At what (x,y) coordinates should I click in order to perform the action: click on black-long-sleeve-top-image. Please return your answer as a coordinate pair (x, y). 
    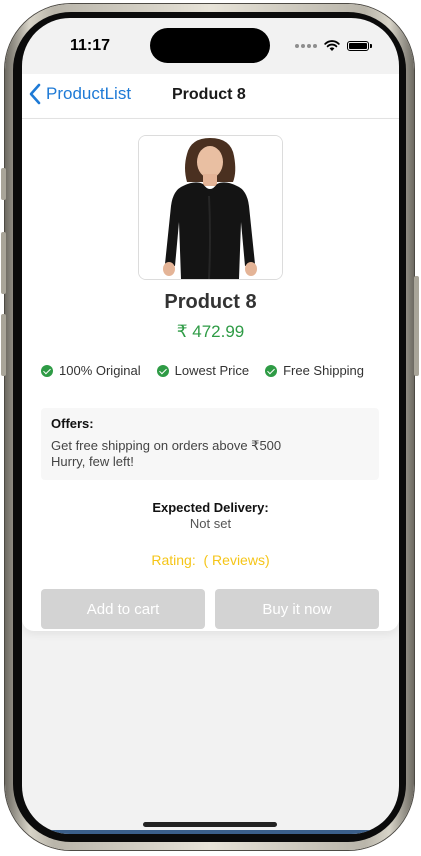
    Looking at the image, I should click on (210, 207).